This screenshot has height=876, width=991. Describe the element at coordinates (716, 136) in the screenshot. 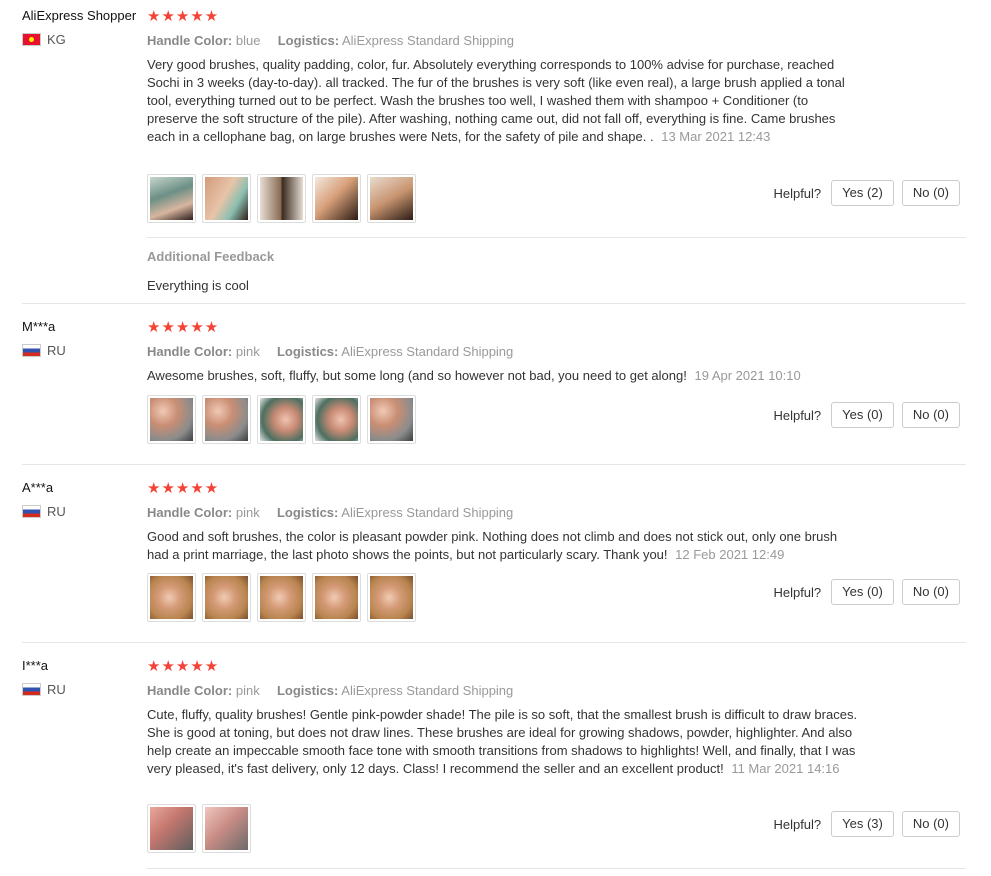

I see `review-date: 13 Mar 2021 12:43` at that location.